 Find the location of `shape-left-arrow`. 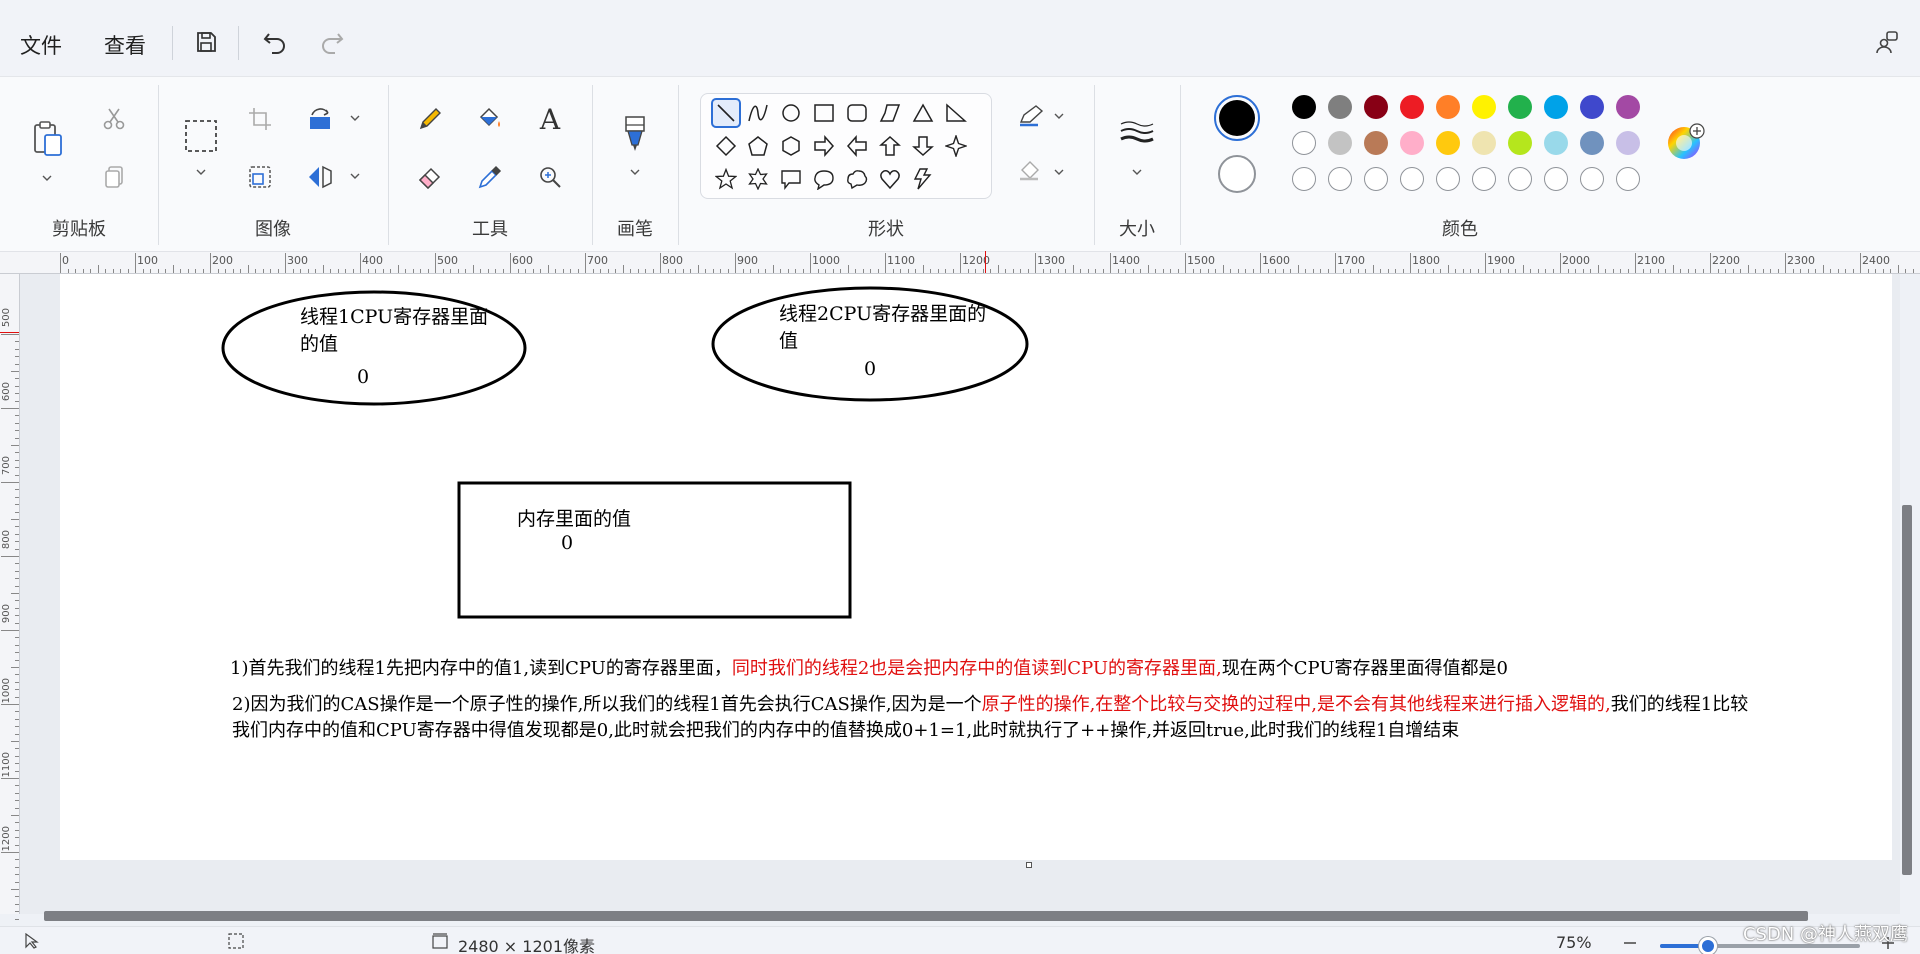

shape-left-arrow is located at coordinates (857, 146).